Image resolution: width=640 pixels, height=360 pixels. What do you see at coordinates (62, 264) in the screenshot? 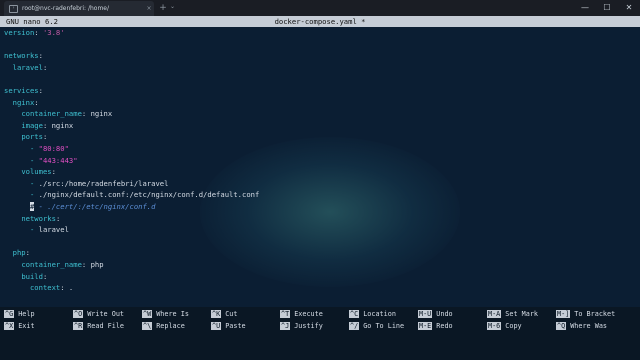
I see `editor-line: container_name: php` at bounding box center [62, 264].